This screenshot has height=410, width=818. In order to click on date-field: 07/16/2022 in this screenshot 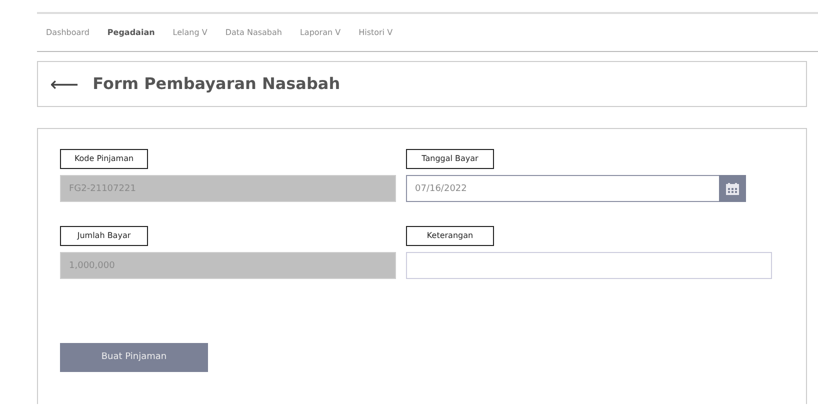, I will do `click(562, 188)`.